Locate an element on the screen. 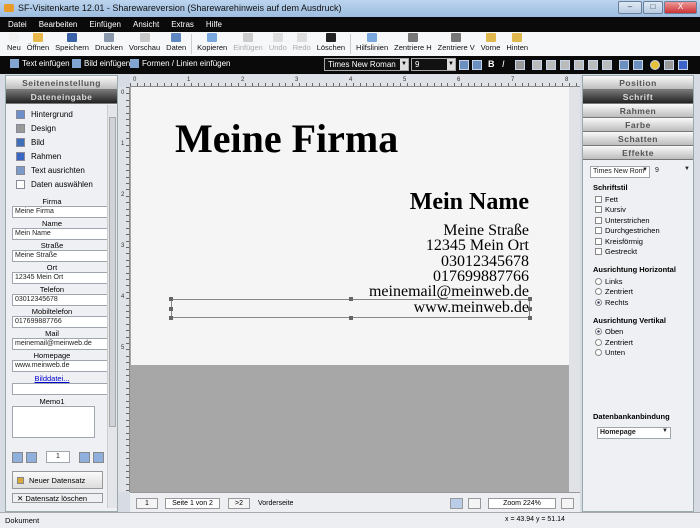 Image resolution: width=700 pixels, height=528 pixels. new-record-button: Neuer Datensatz is located at coordinates (57, 480).